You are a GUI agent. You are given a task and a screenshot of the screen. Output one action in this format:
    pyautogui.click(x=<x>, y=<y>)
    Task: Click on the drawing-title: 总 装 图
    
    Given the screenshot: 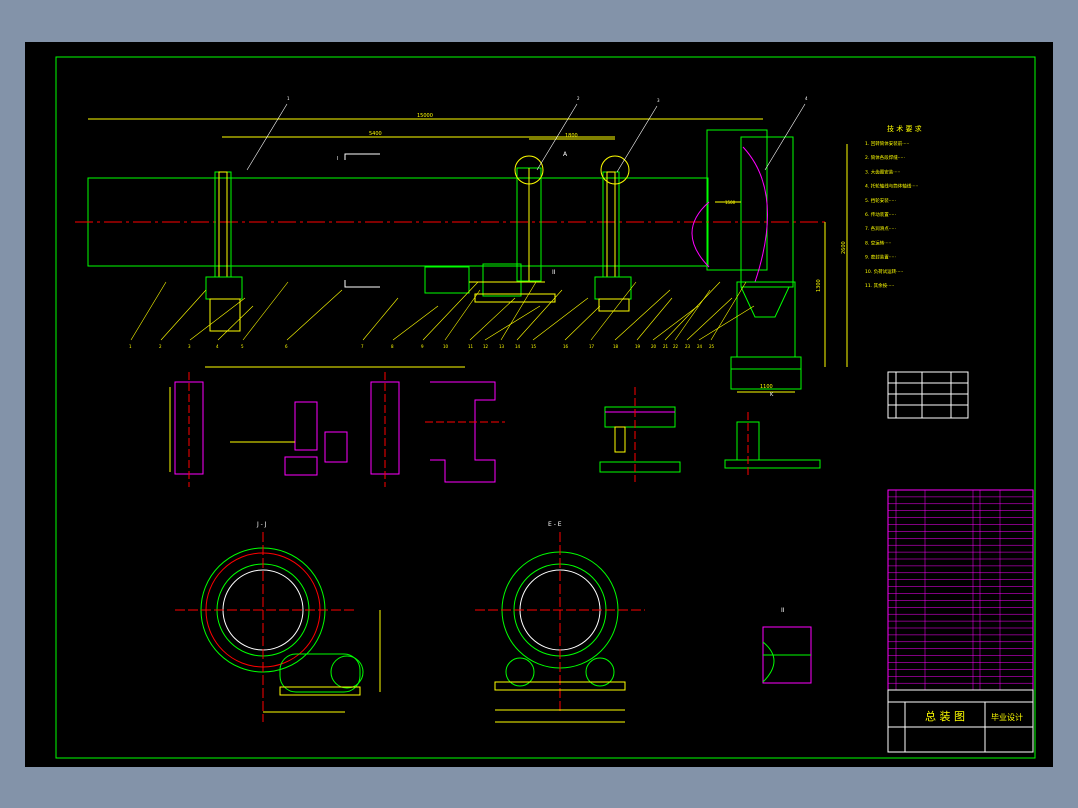 What is the action you would take?
    pyautogui.click(x=945, y=716)
    